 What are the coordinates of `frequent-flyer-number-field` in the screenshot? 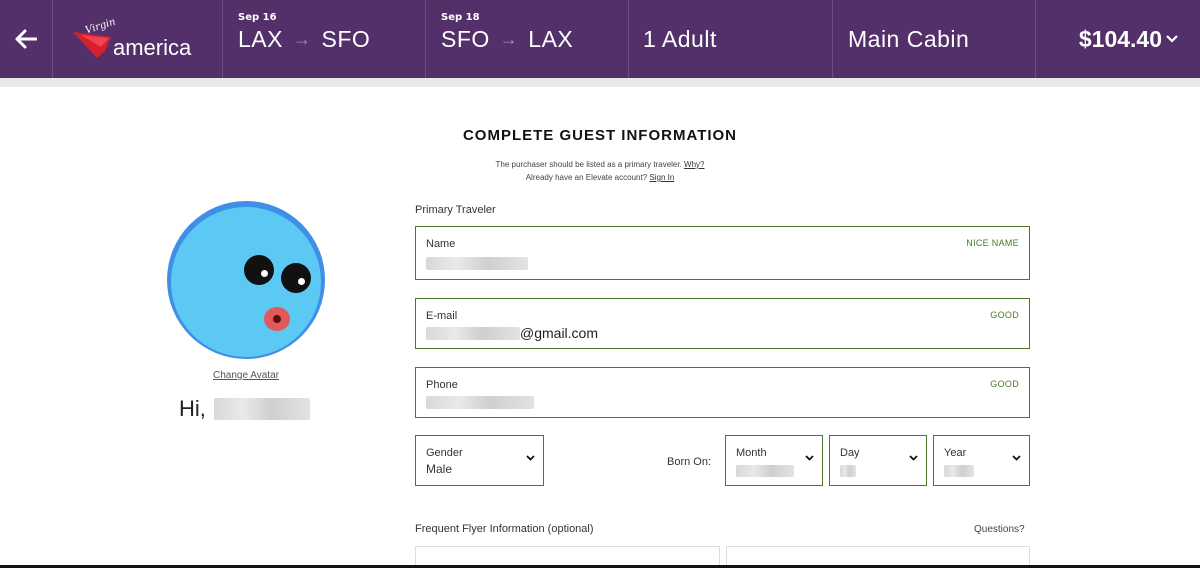 It's located at (878, 555).